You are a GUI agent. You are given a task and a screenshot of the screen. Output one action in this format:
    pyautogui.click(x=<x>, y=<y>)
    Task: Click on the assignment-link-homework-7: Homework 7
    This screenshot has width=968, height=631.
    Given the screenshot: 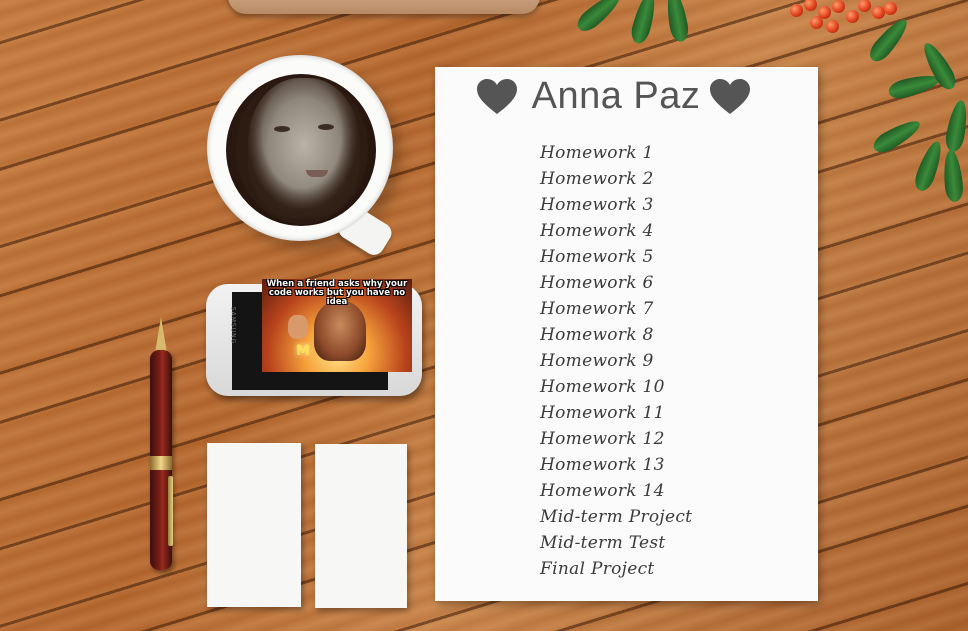 What is the action you would take?
    pyautogui.click(x=616, y=309)
    